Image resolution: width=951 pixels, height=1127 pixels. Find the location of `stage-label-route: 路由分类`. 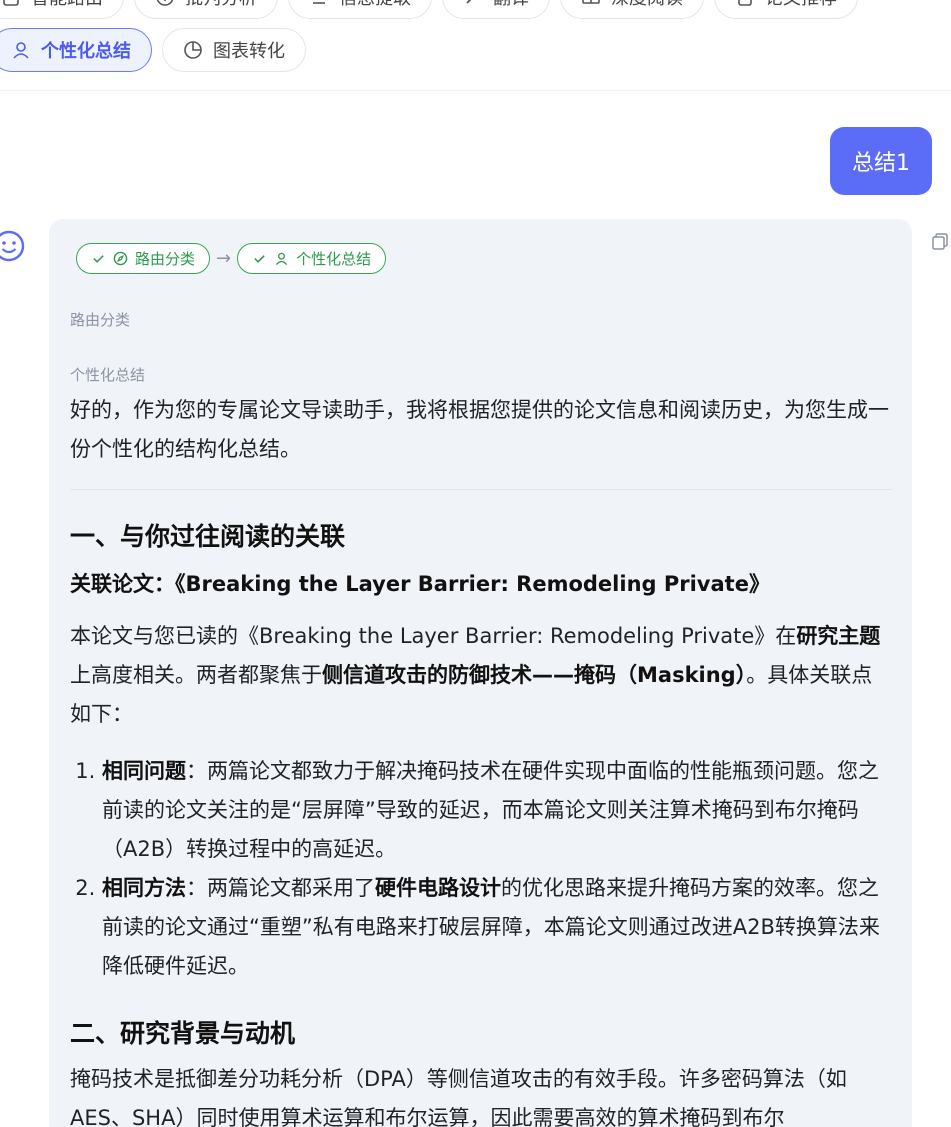

stage-label-route: 路由分类 is located at coordinates (100, 320).